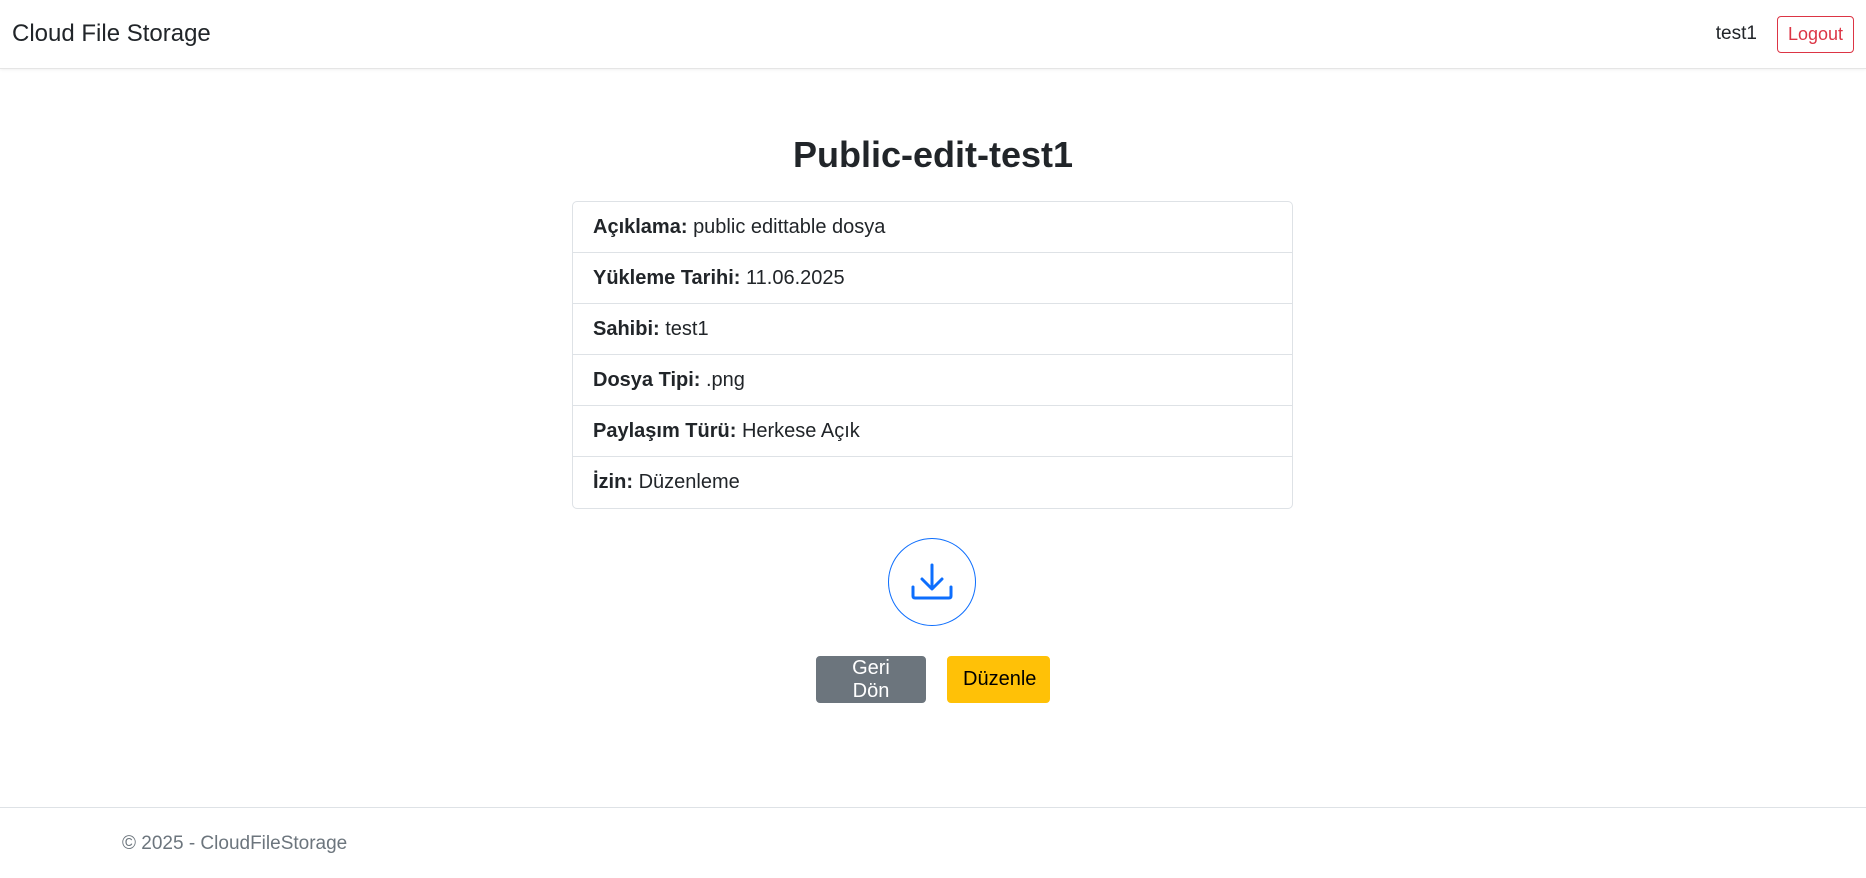  What do you see at coordinates (800, 431) in the screenshot?
I see `detail-value: Herkese Açık` at bounding box center [800, 431].